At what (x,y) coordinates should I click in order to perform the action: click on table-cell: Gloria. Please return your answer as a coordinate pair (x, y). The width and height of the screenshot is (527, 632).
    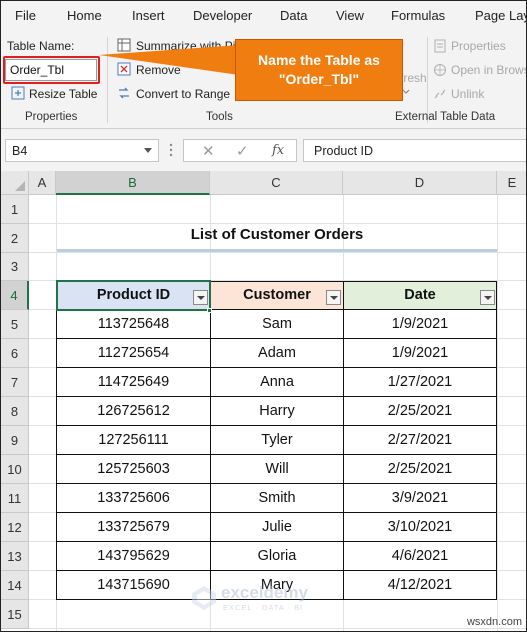
    Looking at the image, I should click on (277, 556).